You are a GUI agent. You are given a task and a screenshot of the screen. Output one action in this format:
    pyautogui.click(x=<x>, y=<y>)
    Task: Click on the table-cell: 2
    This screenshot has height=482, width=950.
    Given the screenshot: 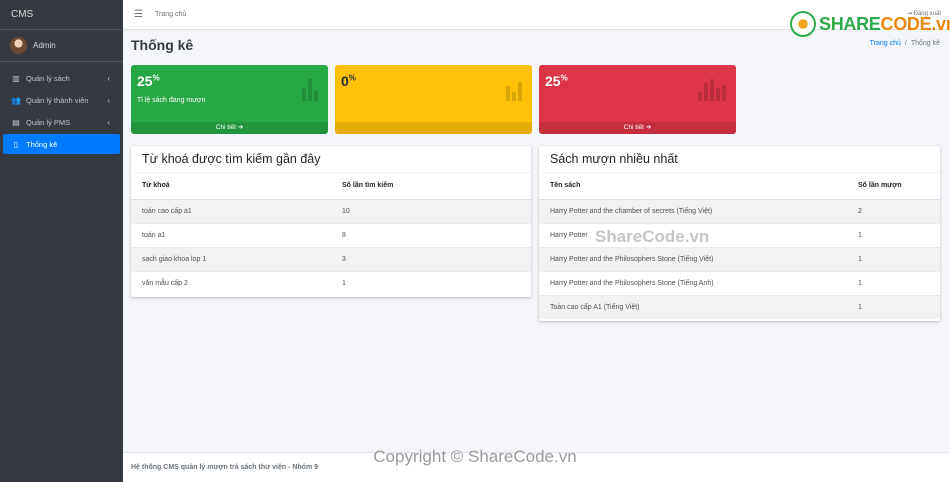 What is the action you would take?
    pyautogui.click(x=893, y=210)
    